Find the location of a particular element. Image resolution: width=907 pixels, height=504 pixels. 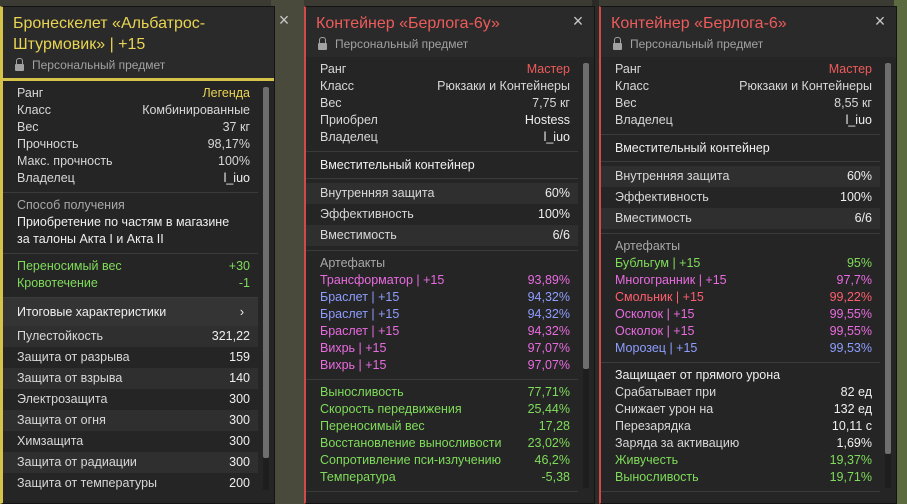

info-value: 8,55 кг is located at coordinates (853, 103).